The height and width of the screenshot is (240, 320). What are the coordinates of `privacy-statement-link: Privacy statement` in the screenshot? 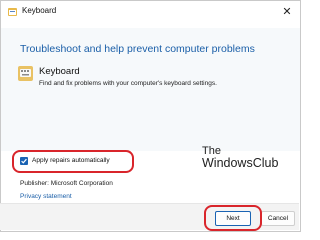 It's located at (46, 196).